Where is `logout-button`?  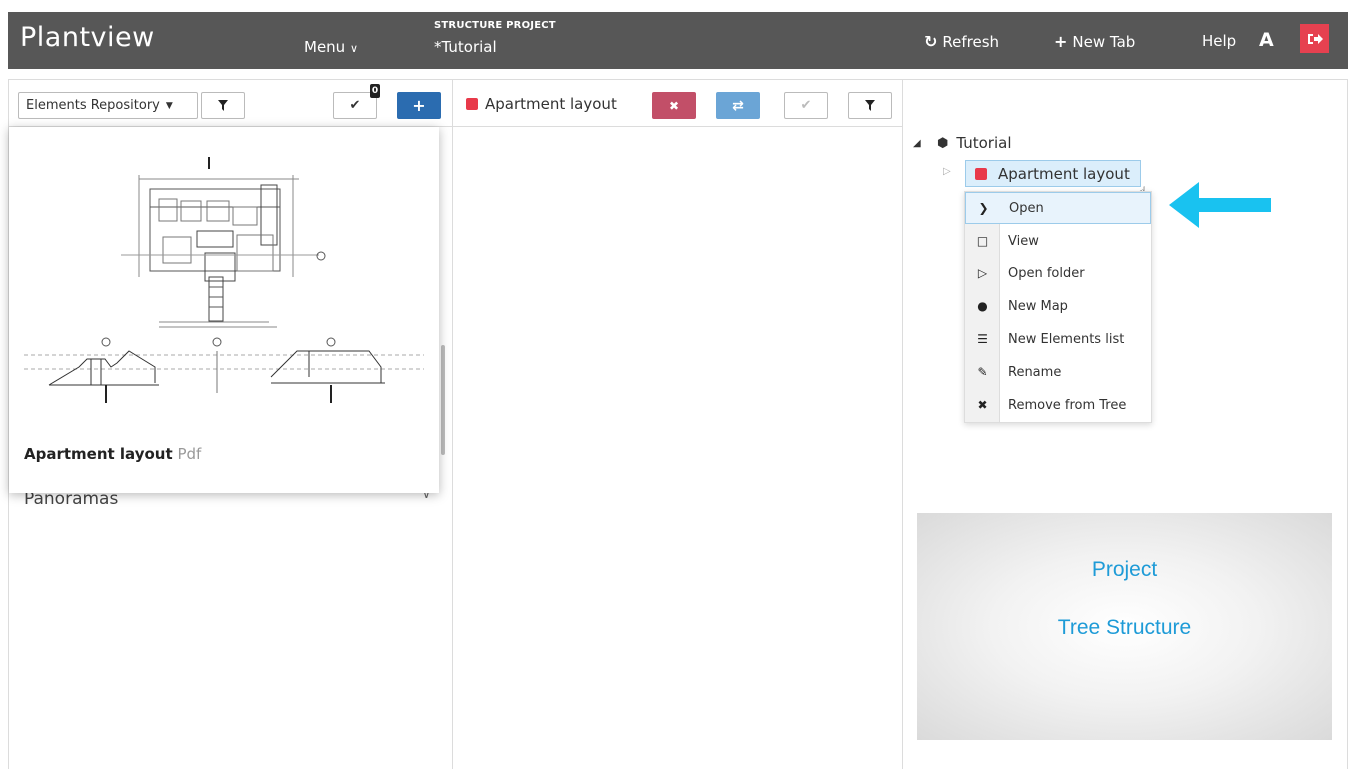 logout-button is located at coordinates (1314, 38).